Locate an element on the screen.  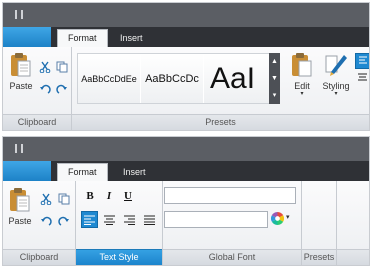
edit-label: Edit is located at coordinates (302, 86).